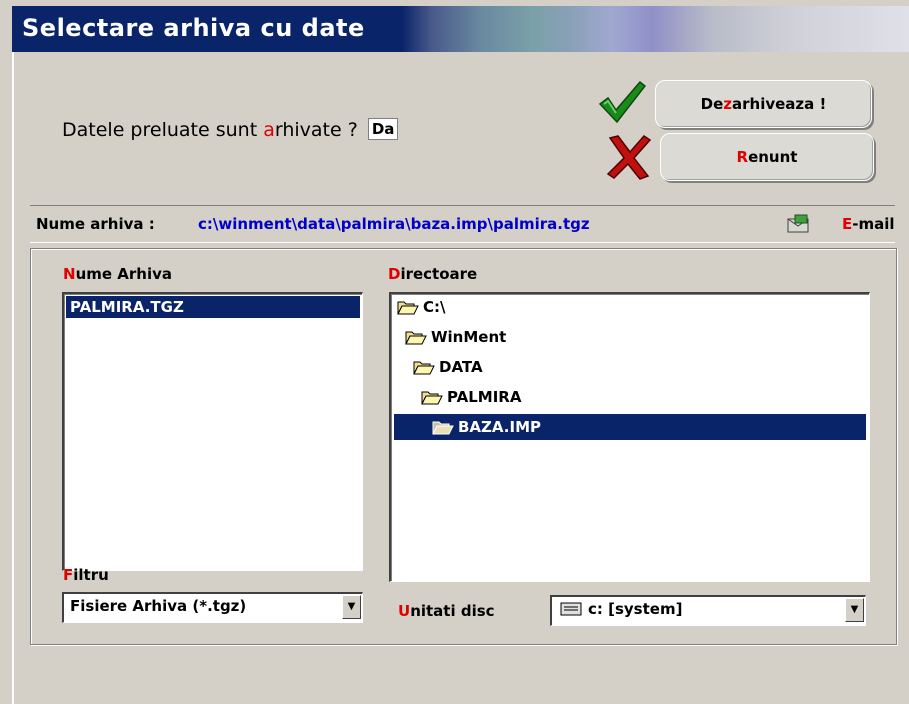 This screenshot has height=704, width=909. I want to click on question-hotkey: a, so click(269, 130).